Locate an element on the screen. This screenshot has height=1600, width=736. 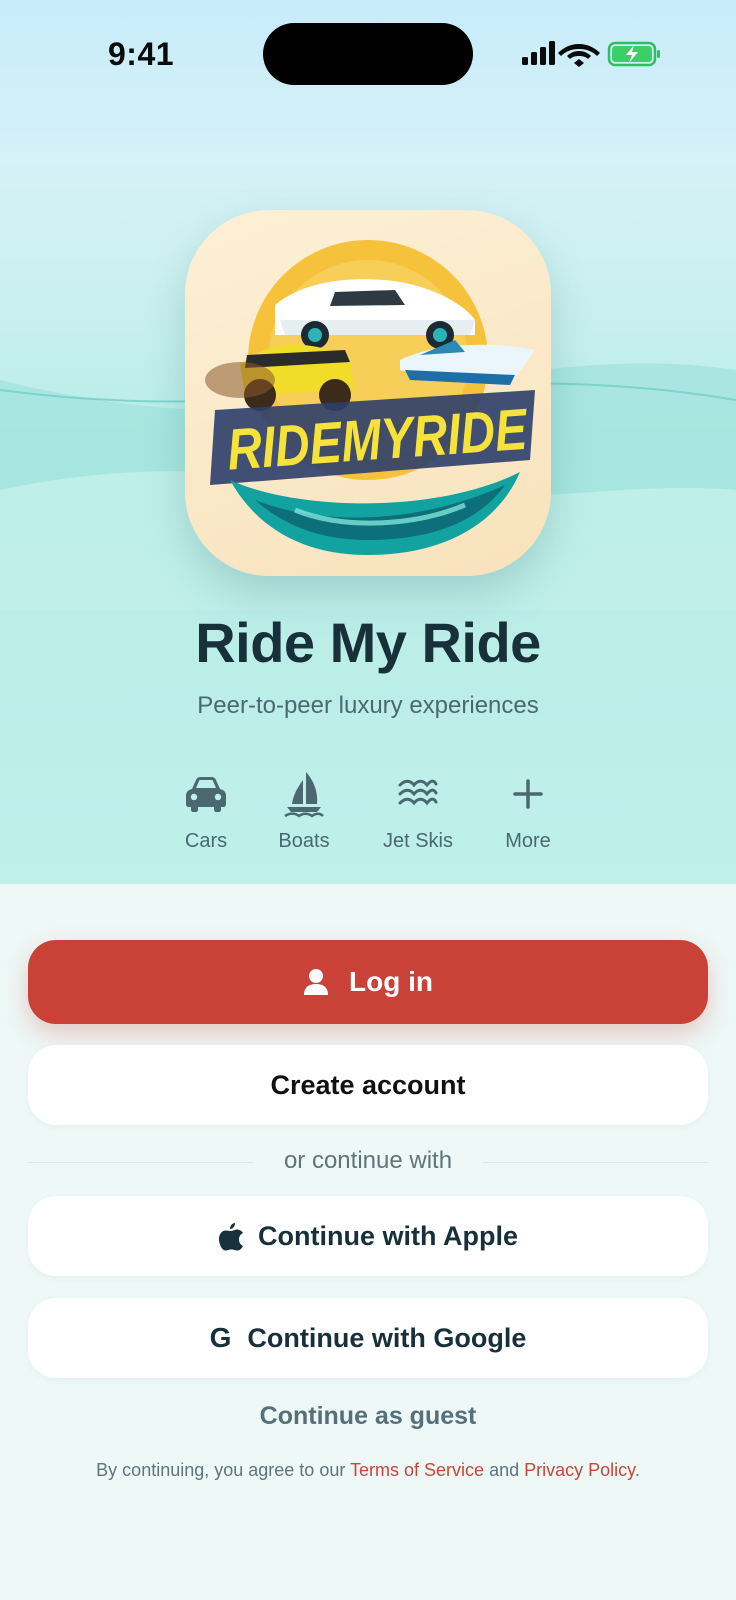
google-label: Continue with Google is located at coordinates (387, 1337).